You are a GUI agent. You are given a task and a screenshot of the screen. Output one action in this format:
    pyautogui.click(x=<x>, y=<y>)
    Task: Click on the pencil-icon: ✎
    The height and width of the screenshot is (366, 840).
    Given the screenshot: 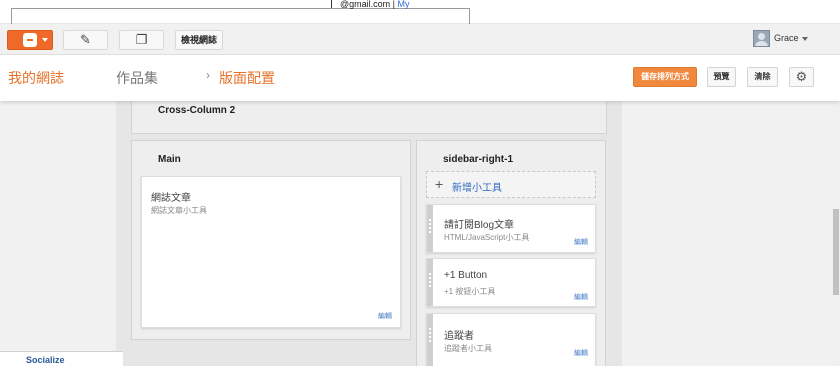 What is the action you would take?
    pyautogui.click(x=85, y=39)
    